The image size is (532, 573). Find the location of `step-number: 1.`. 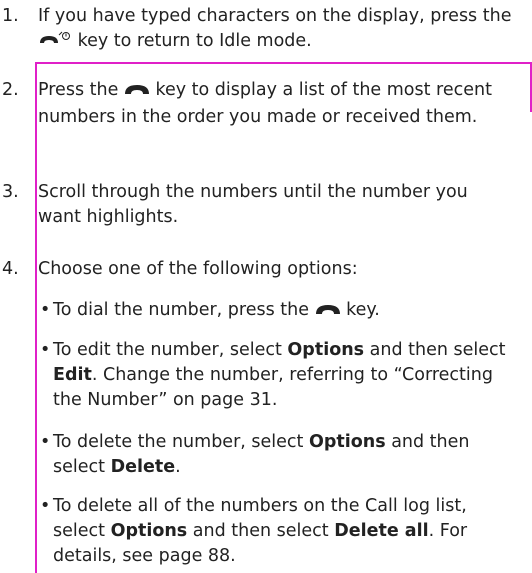

step-number: 1. is located at coordinates (10, 16).